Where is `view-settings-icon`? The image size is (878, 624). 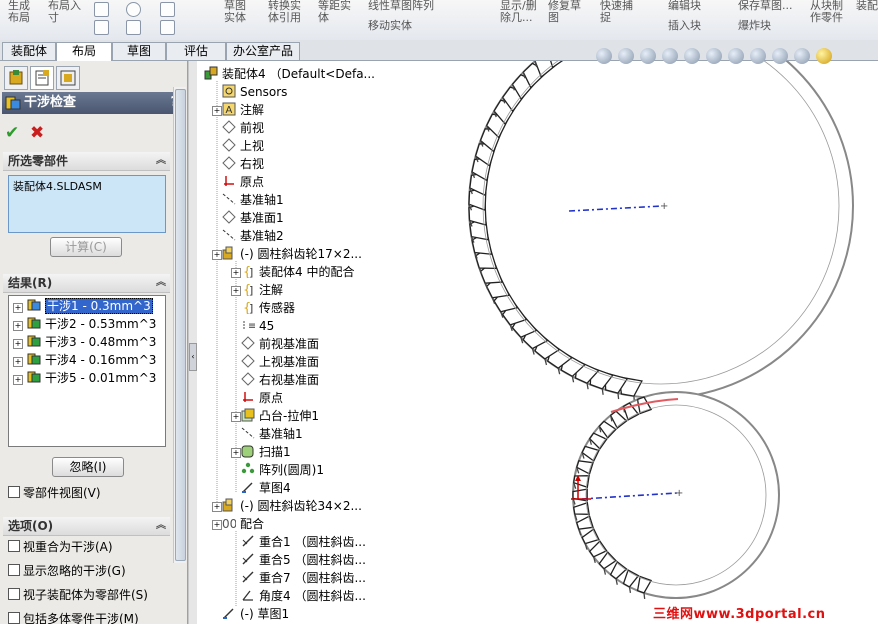 view-settings-icon is located at coordinates (802, 56).